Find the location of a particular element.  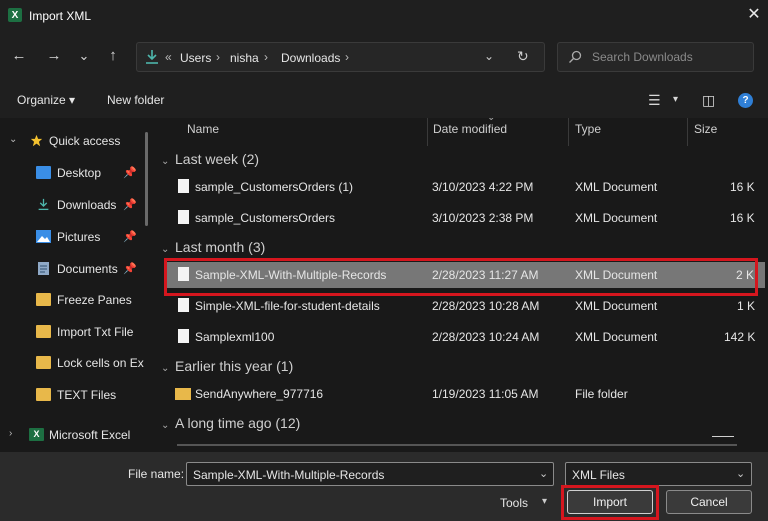

sidebar-item-label: Freeze Panes is located at coordinates (94, 300).